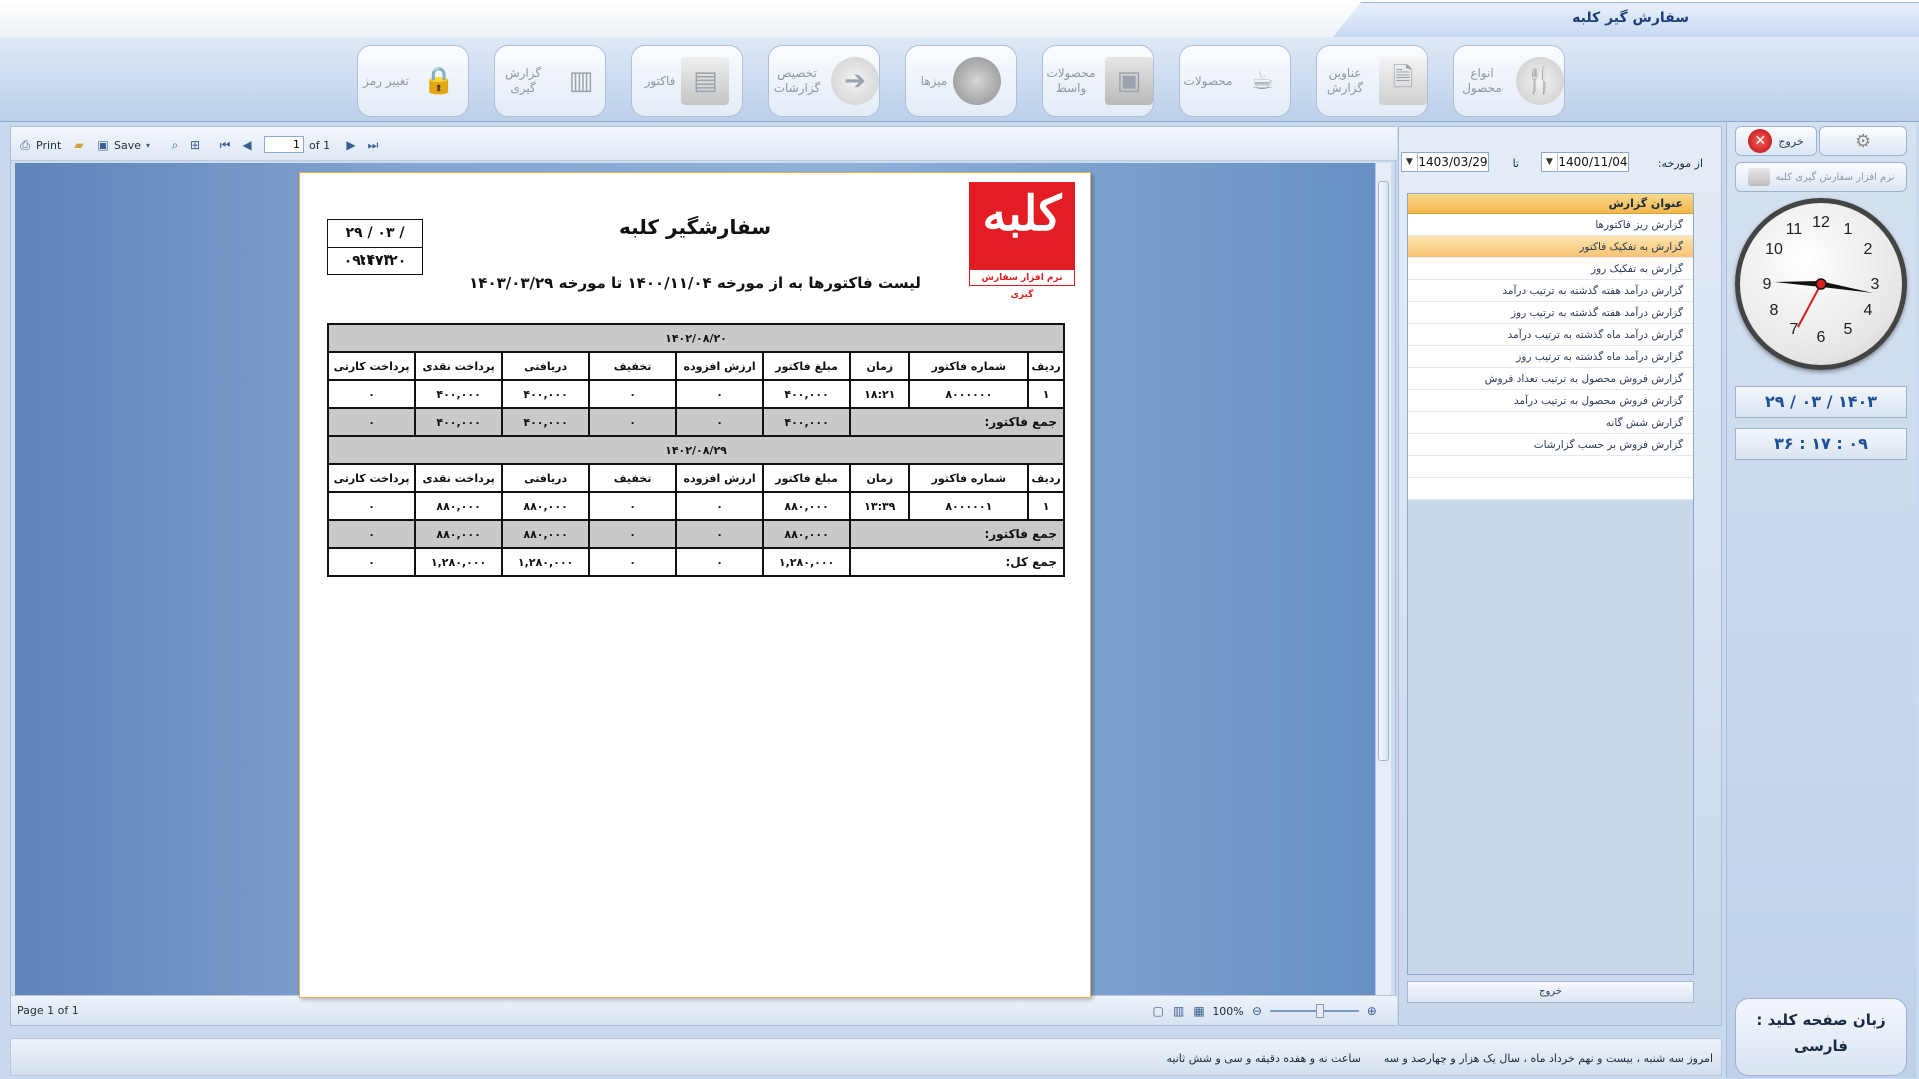 The image size is (1919, 1079). I want to click on to-date-label: تا, so click(1515, 163).